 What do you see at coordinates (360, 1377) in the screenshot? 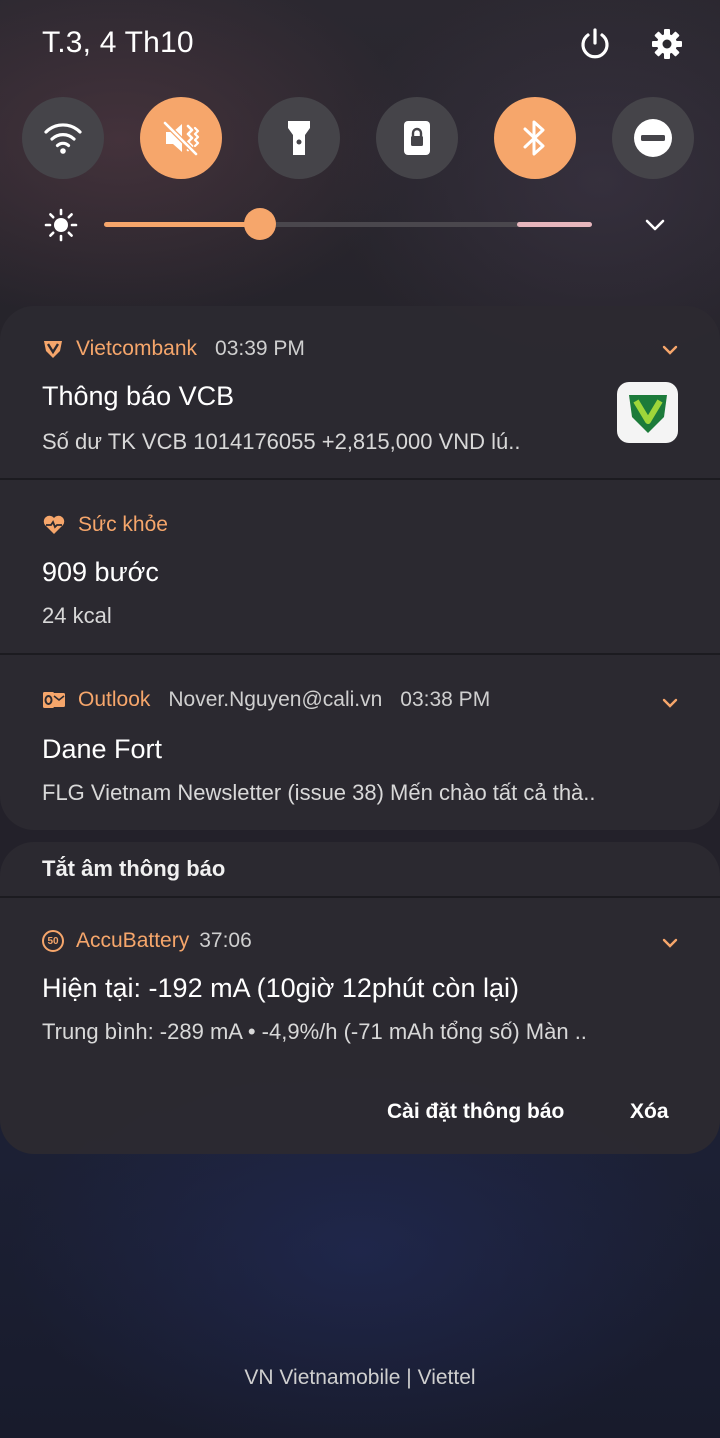
I see `carrier-label: VN Vietnamobile | Viettel` at bounding box center [360, 1377].